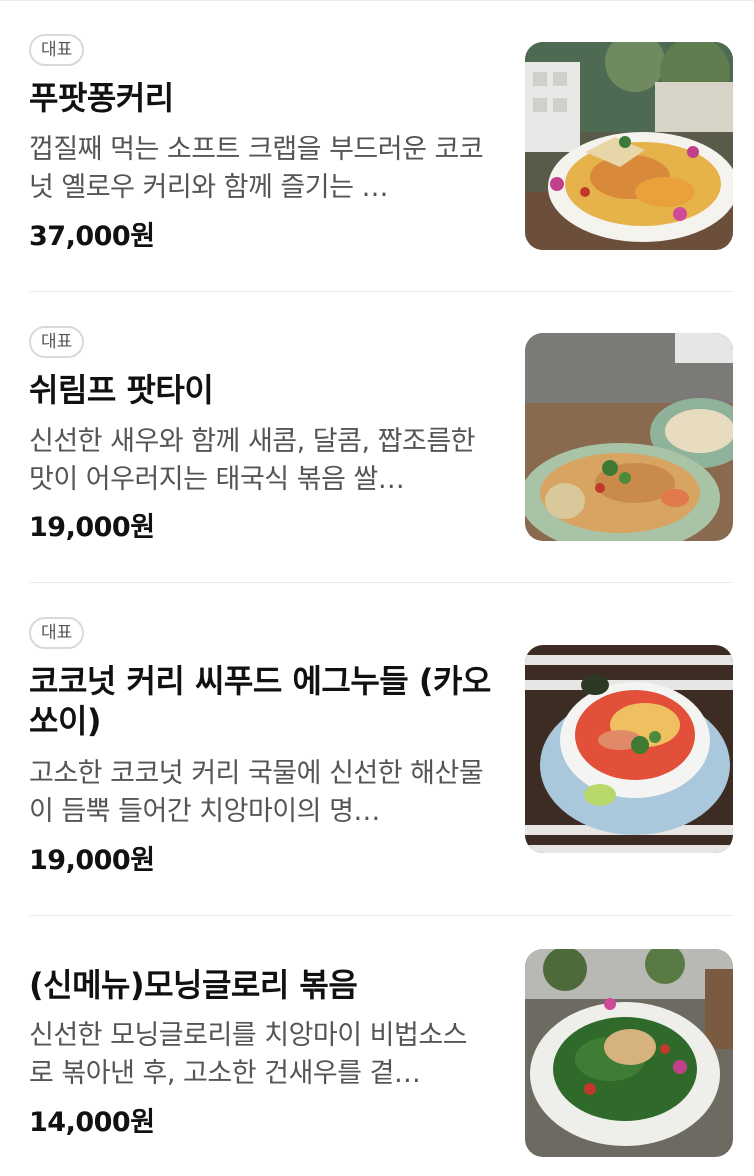 The image size is (754, 1176). What do you see at coordinates (92, 236) in the screenshot?
I see `menu-item-price: 37,000원` at bounding box center [92, 236].